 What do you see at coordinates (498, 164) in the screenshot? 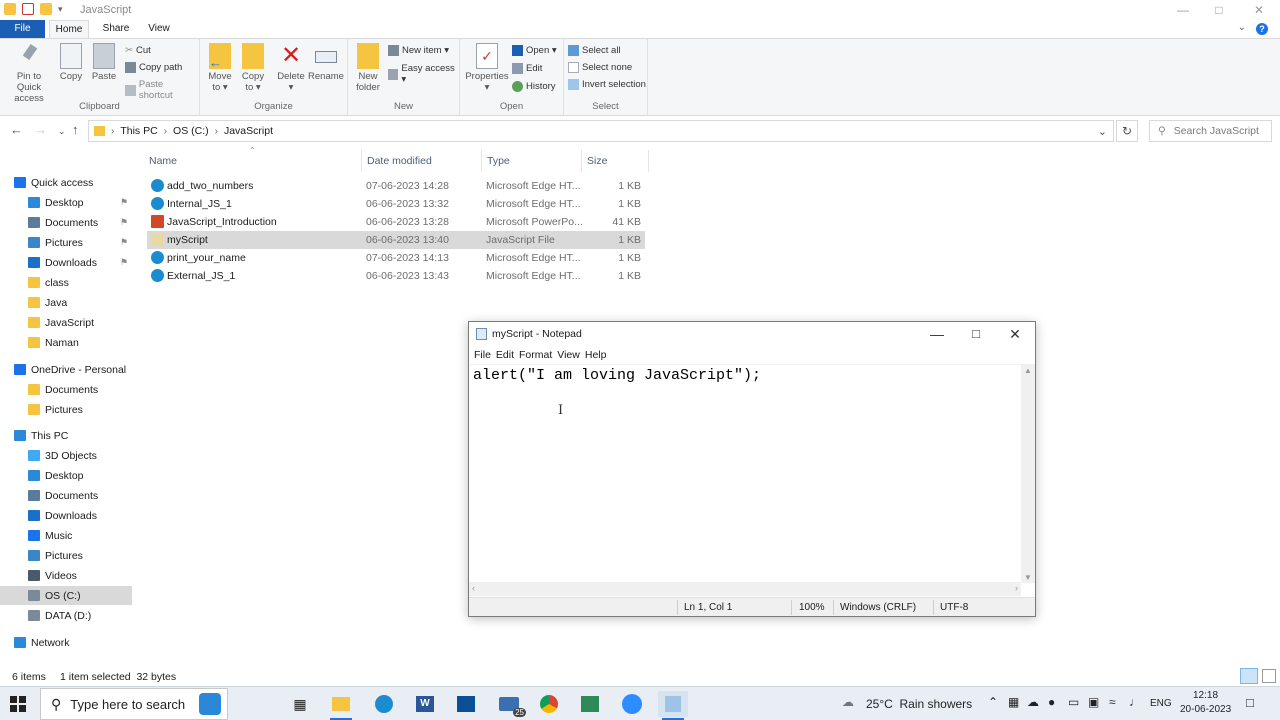
I see `column-header-type: Type` at bounding box center [498, 164].